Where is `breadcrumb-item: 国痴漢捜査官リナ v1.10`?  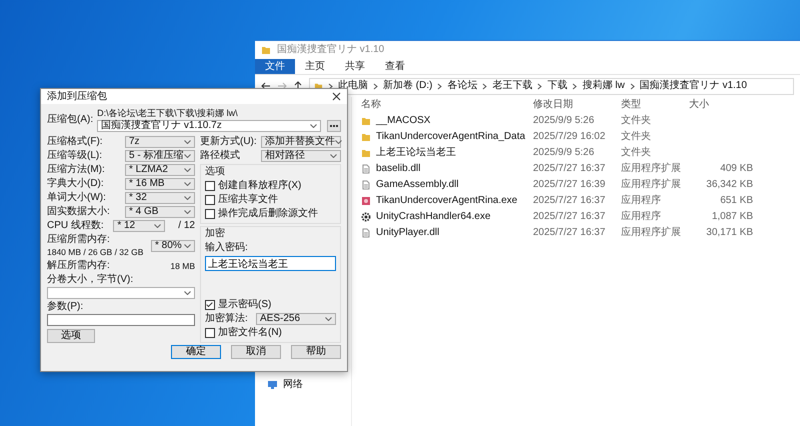 breadcrumb-item: 国痴漢捜査官リナ v1.10 is located at coordinates (693, 86).